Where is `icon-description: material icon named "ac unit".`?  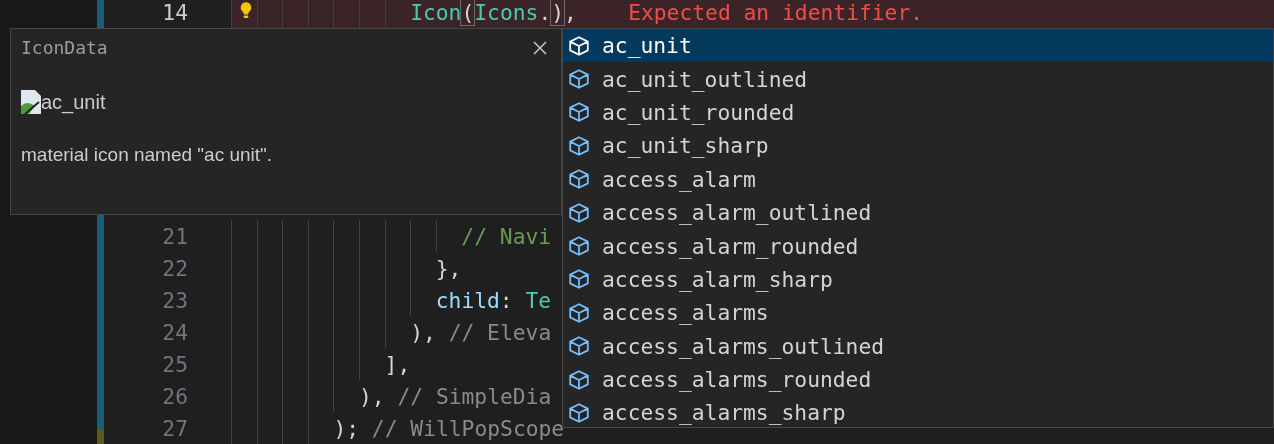
icon-description: material icon named "ac unit". is located at coordinates (147, 155).